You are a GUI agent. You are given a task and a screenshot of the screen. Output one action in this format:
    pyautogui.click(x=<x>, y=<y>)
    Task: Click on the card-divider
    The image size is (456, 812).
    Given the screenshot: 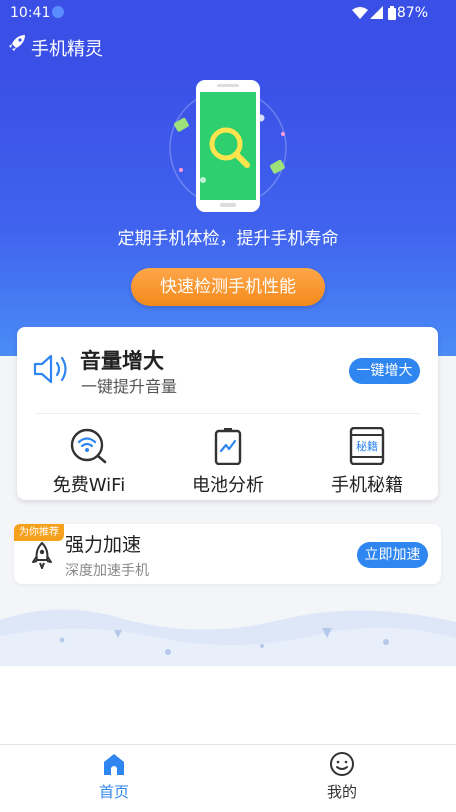 What is the action you would take?
    pyautogui.click(x=227, y=413)
    